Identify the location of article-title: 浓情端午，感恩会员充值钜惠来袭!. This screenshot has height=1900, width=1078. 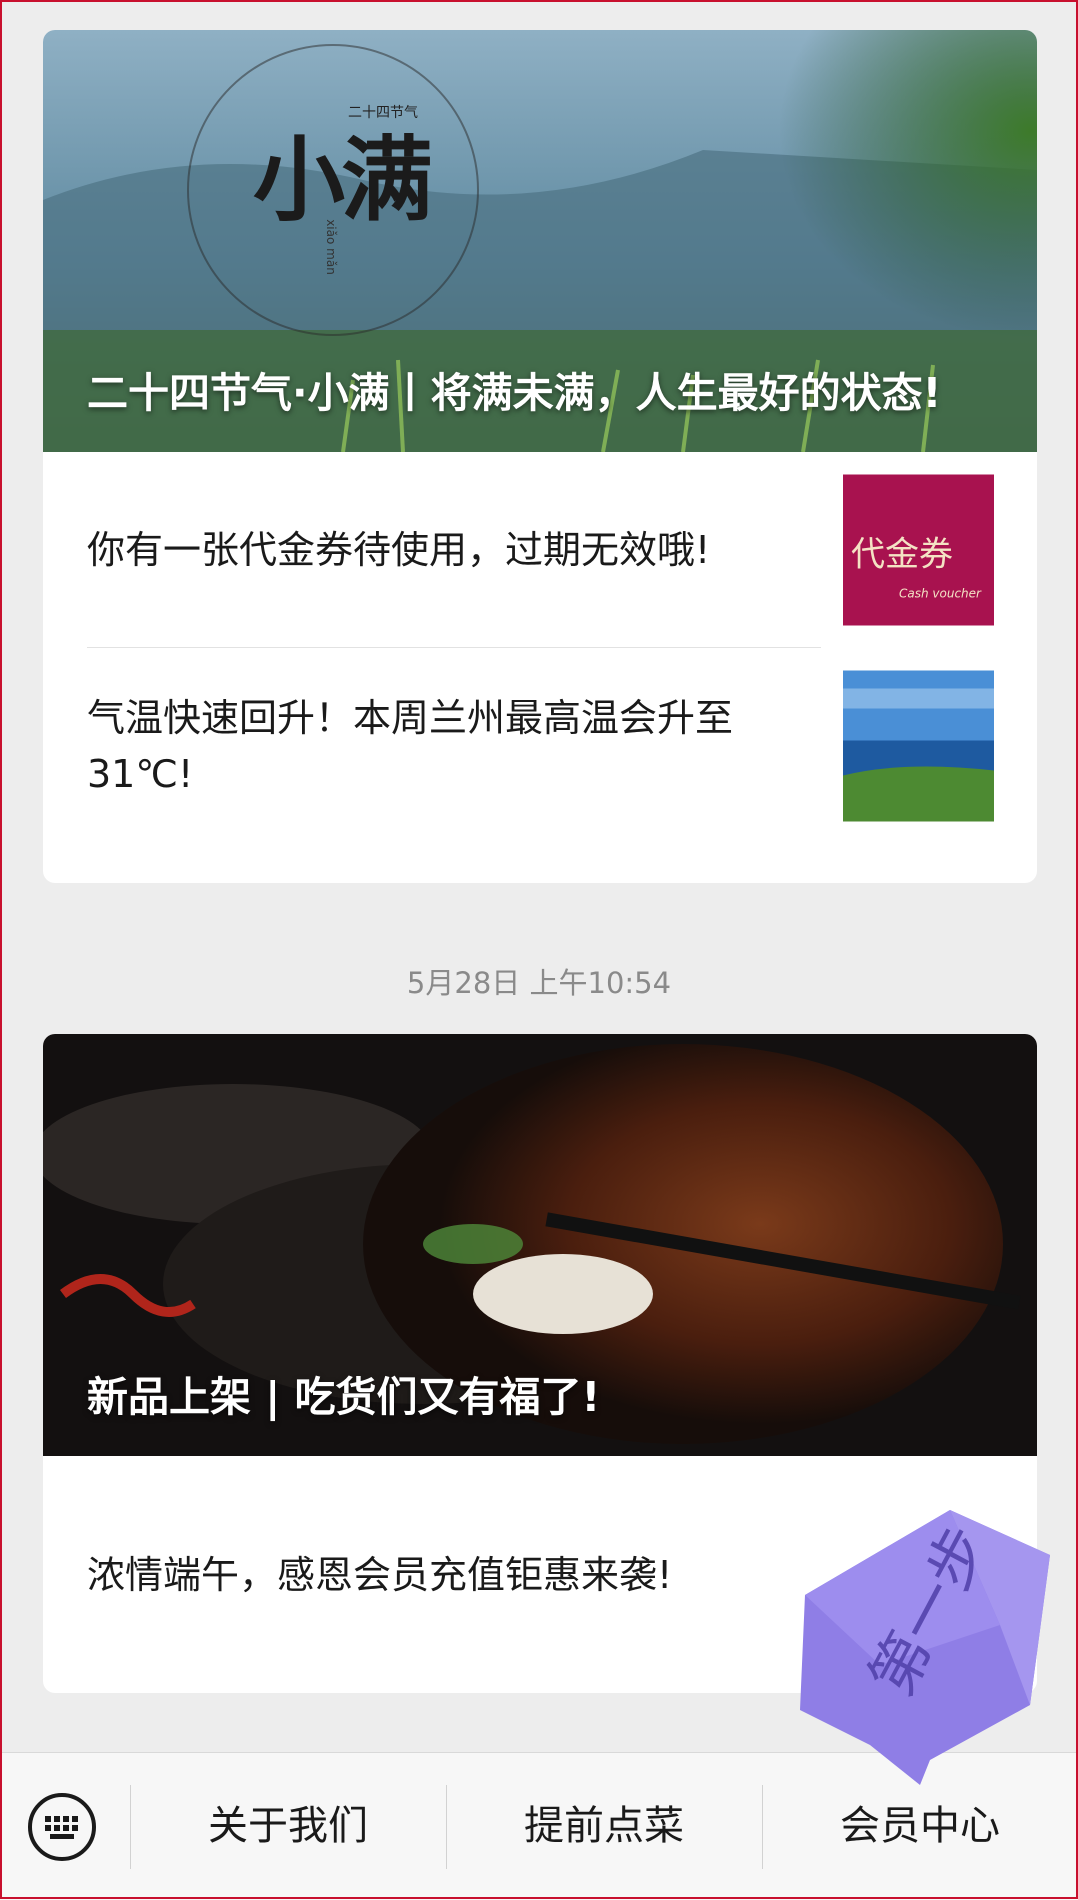
(380, 1574).